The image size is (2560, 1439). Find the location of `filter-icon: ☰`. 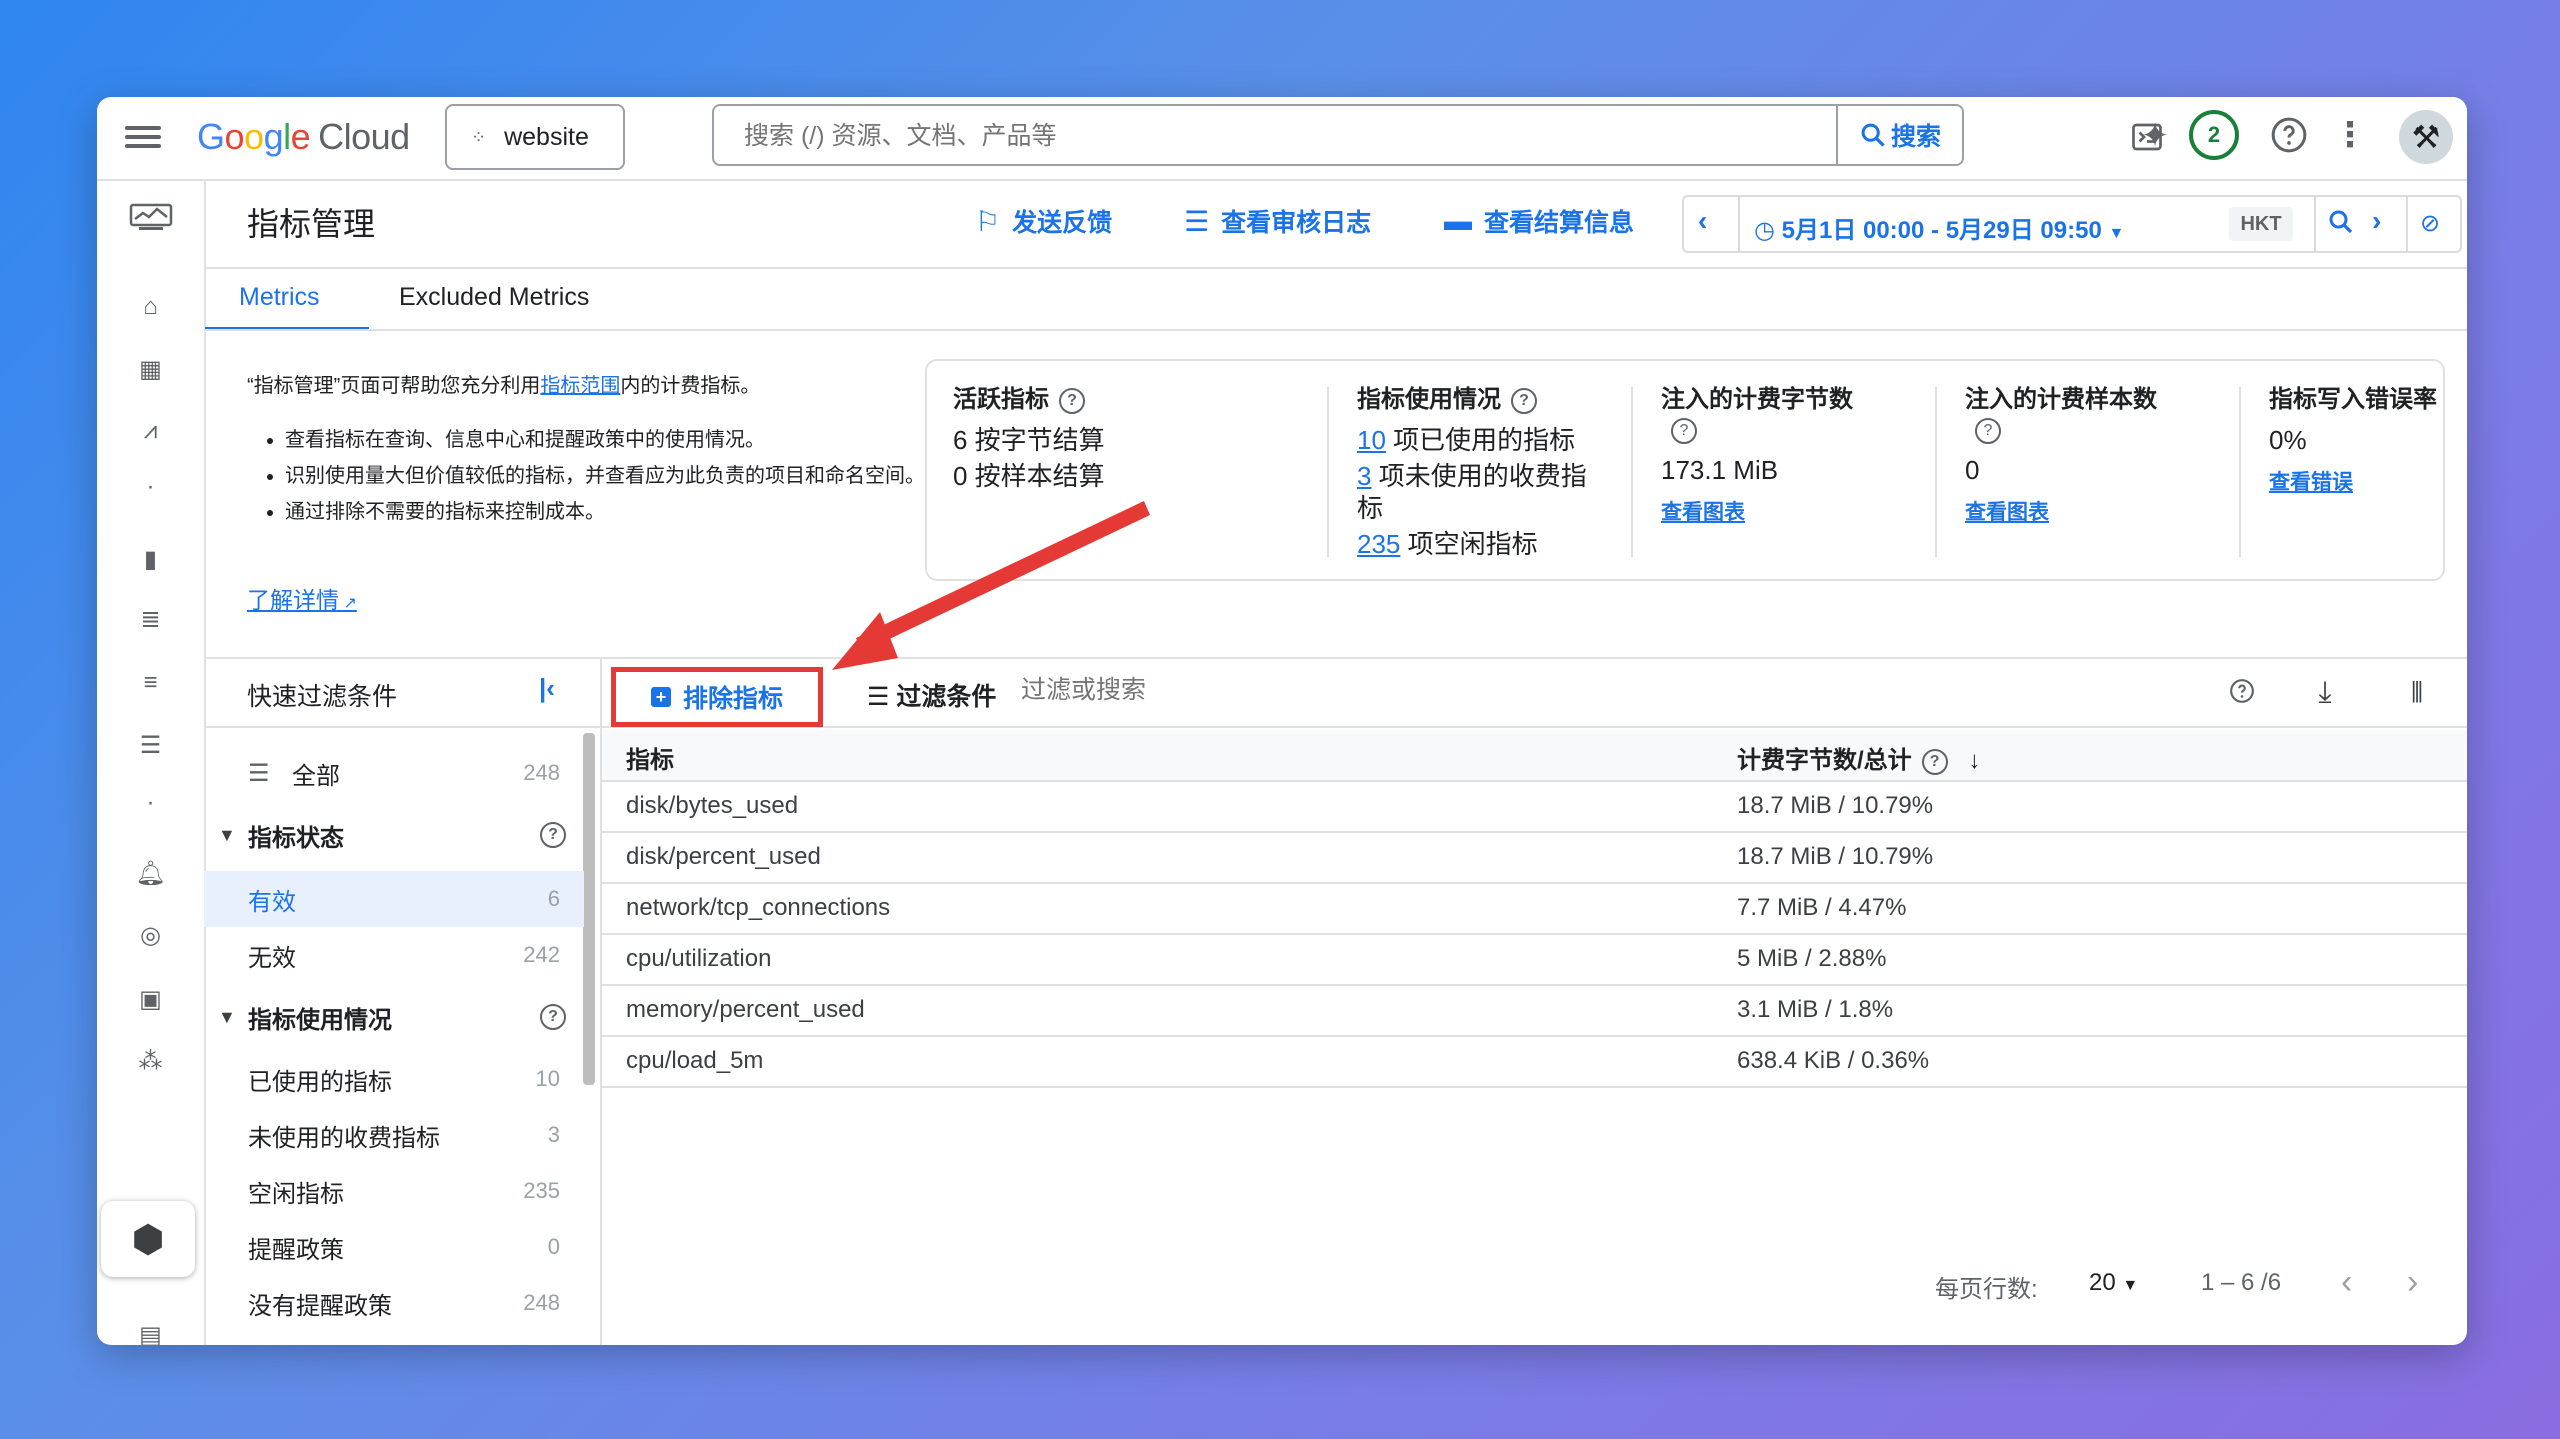

filter-icon: ☰ is located at coordinates (878, 697).